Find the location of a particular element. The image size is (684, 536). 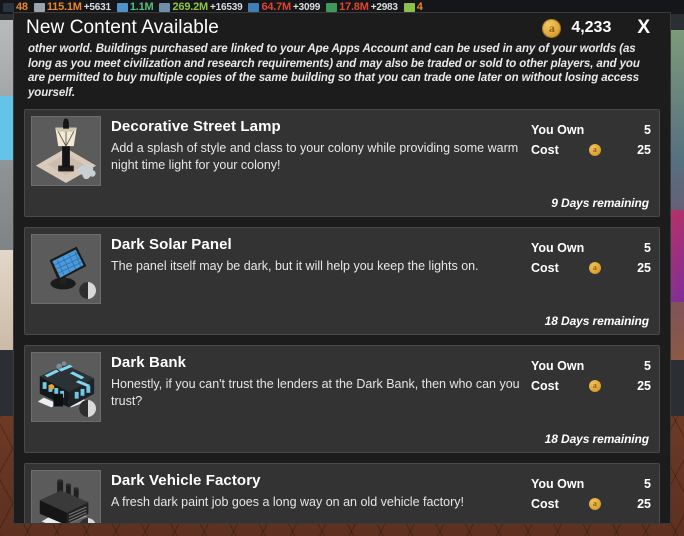

solar-panel-icon is located at coordinates (66, 268).